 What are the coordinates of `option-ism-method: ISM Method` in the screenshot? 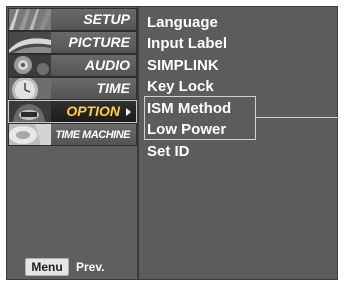 It's located at (189, 109).